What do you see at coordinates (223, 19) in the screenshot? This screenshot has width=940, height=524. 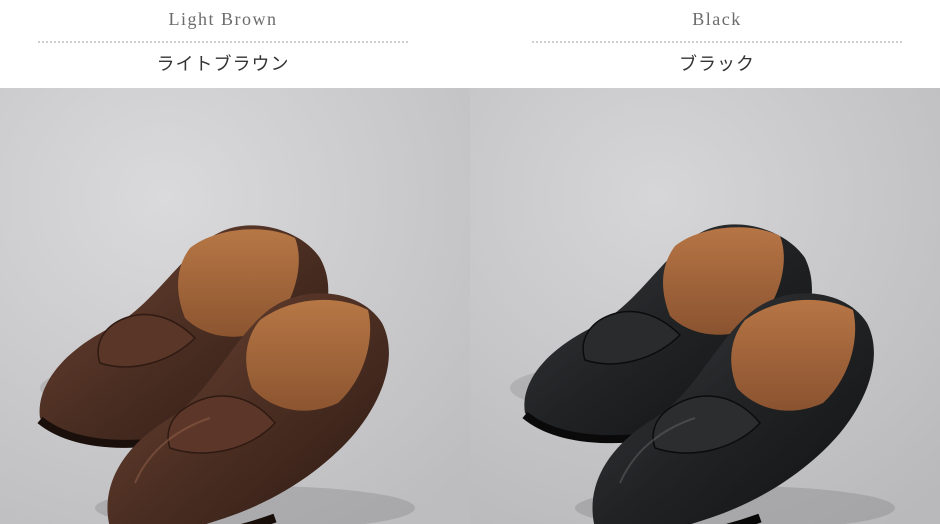 I see `color-name-english-left: Light Brown` at bounding box center [223, 19].